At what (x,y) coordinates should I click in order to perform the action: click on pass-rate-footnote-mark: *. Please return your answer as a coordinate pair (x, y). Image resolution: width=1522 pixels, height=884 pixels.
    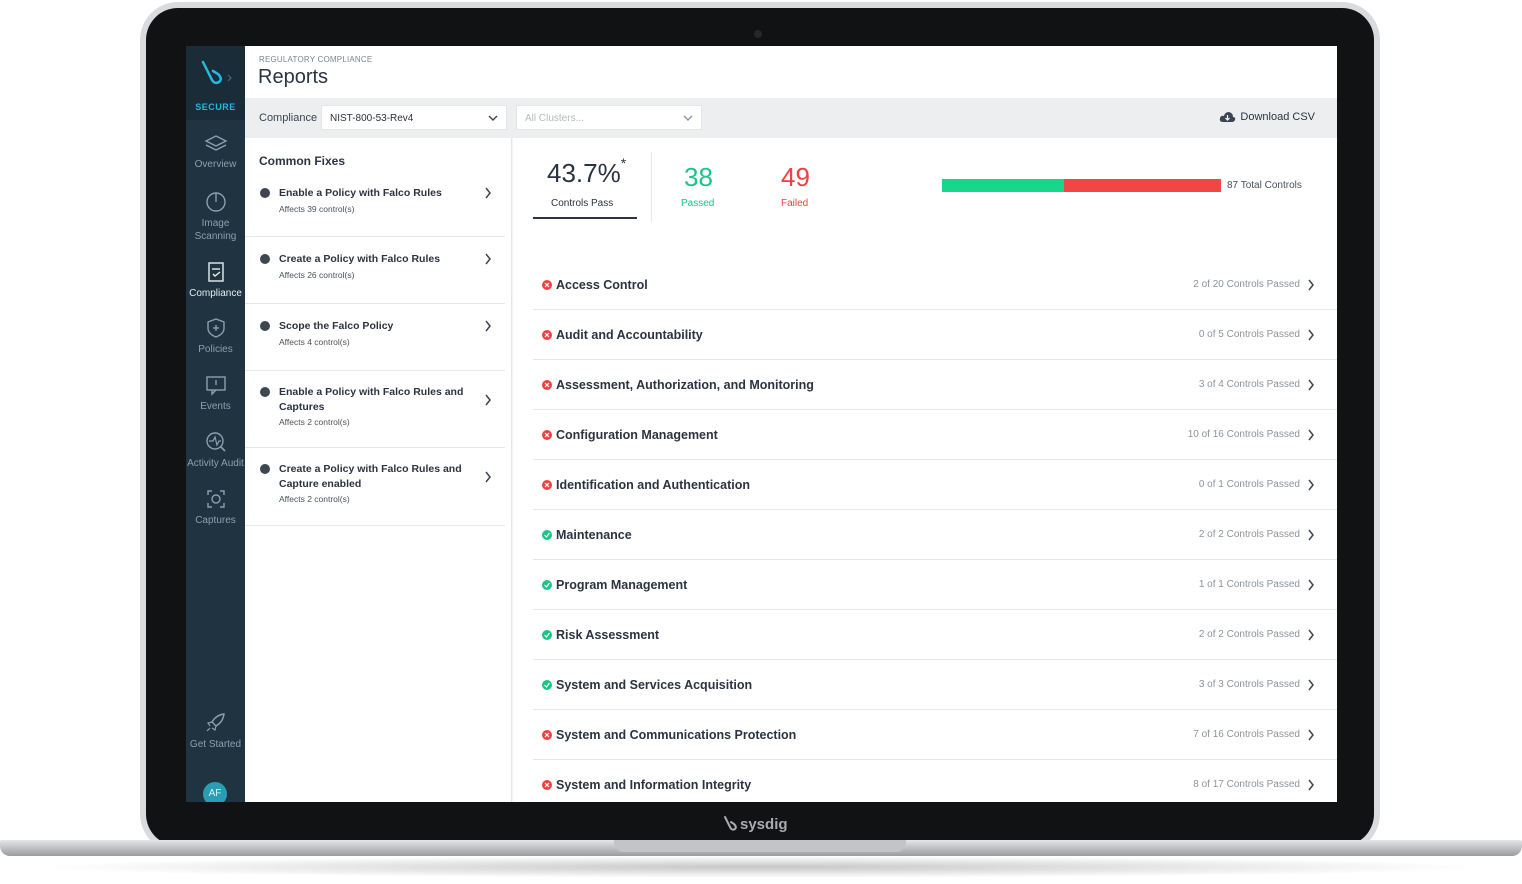
    Looking at the image, I should click on (623, 163).